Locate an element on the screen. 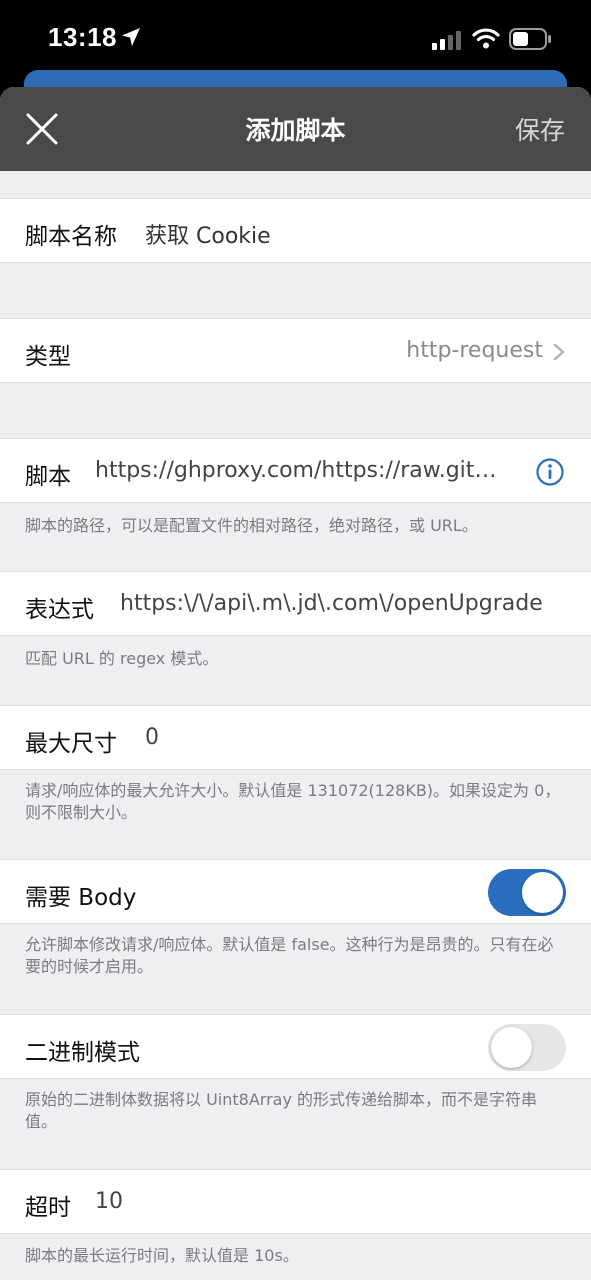  type-value: http-request is located at coordinates (474, 350).